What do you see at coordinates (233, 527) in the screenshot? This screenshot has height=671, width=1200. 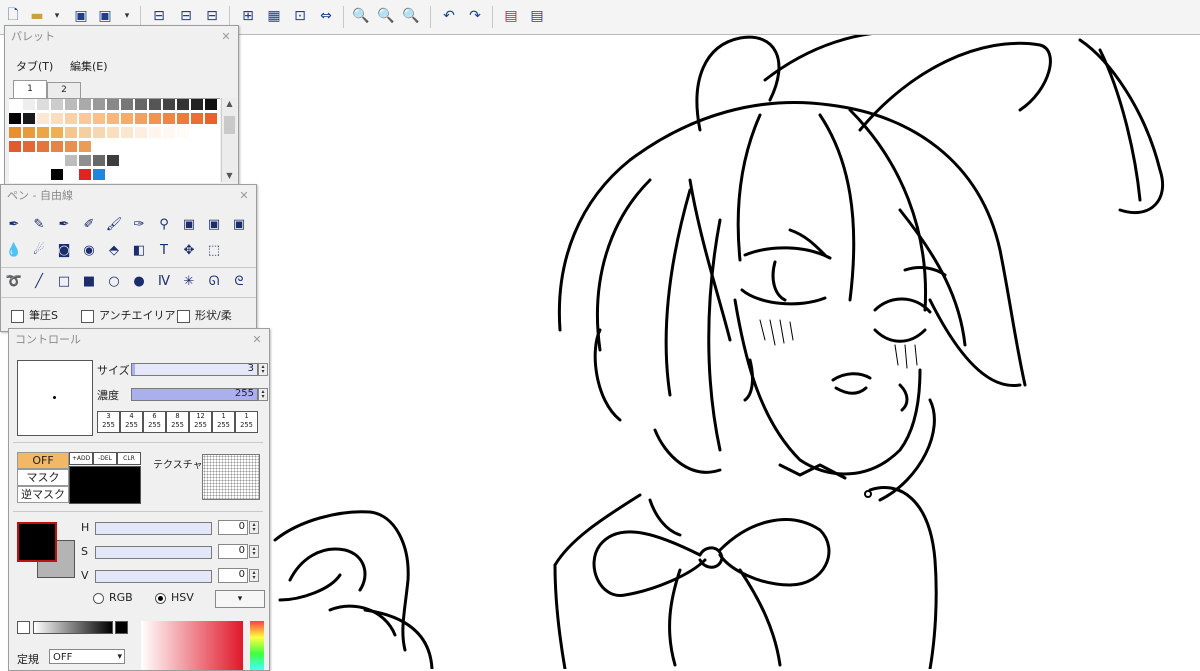 I see `h-value: 0` at bounding box center [233, 527].